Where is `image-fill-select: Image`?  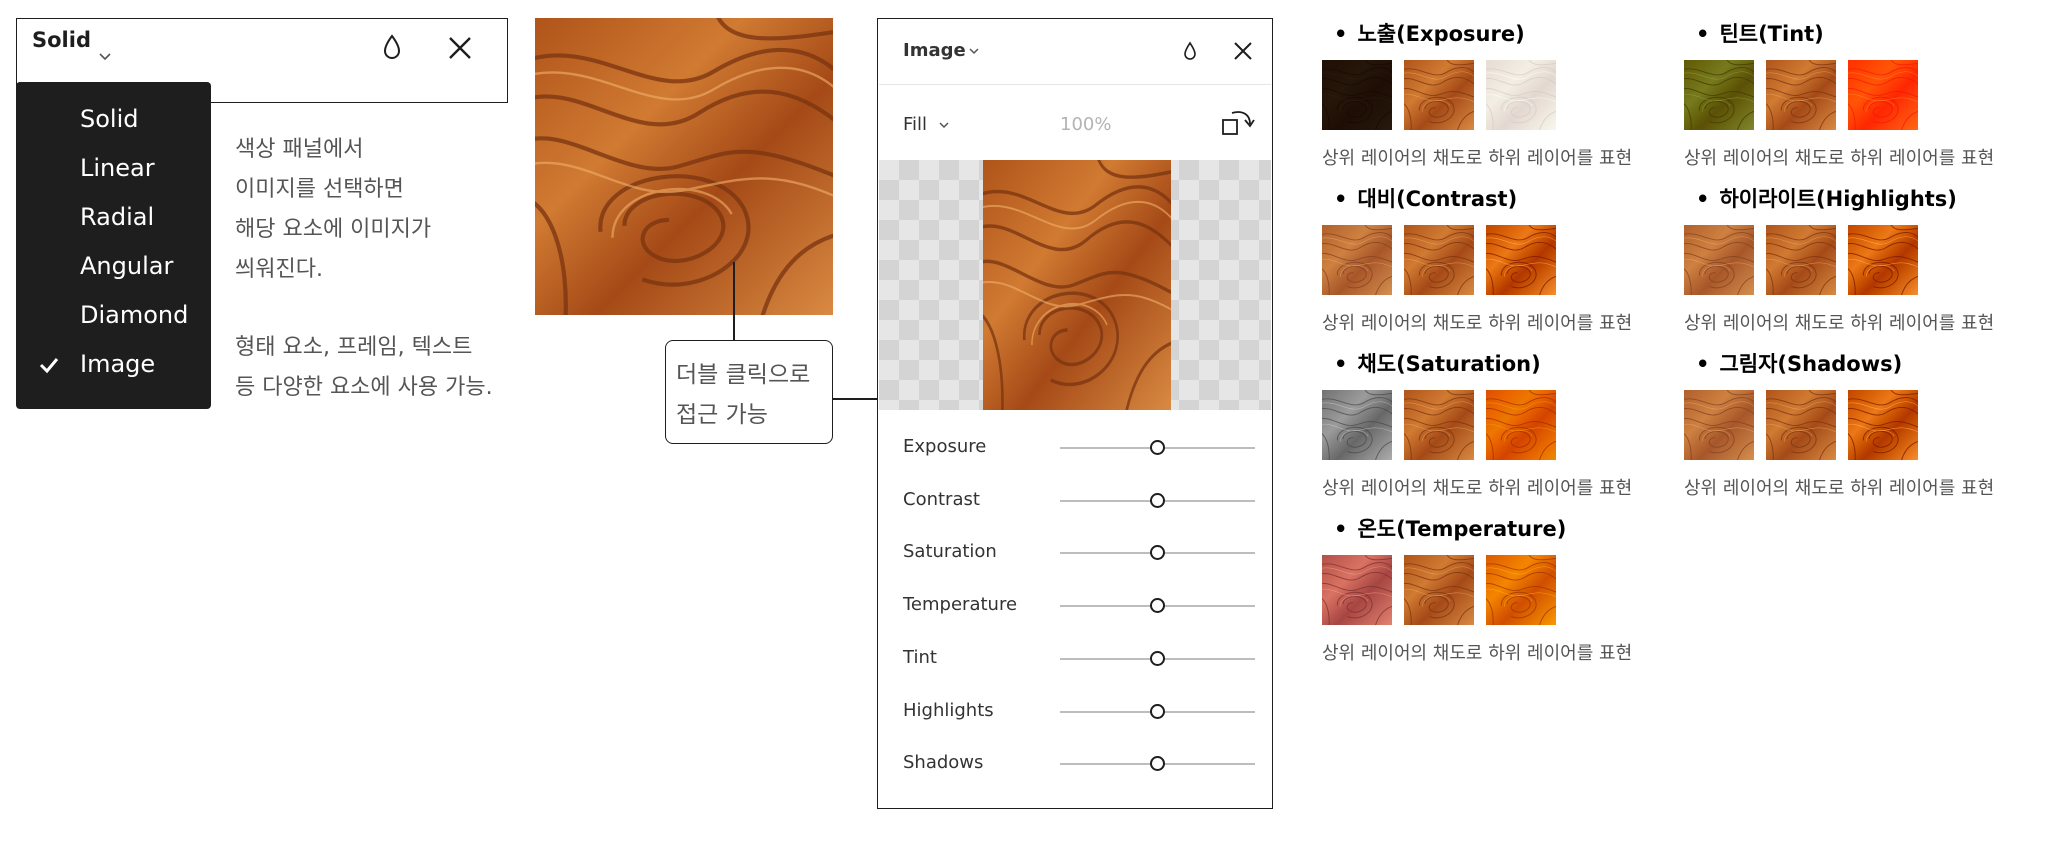 image-fill-select: Image is located at coordinates (934, 50).